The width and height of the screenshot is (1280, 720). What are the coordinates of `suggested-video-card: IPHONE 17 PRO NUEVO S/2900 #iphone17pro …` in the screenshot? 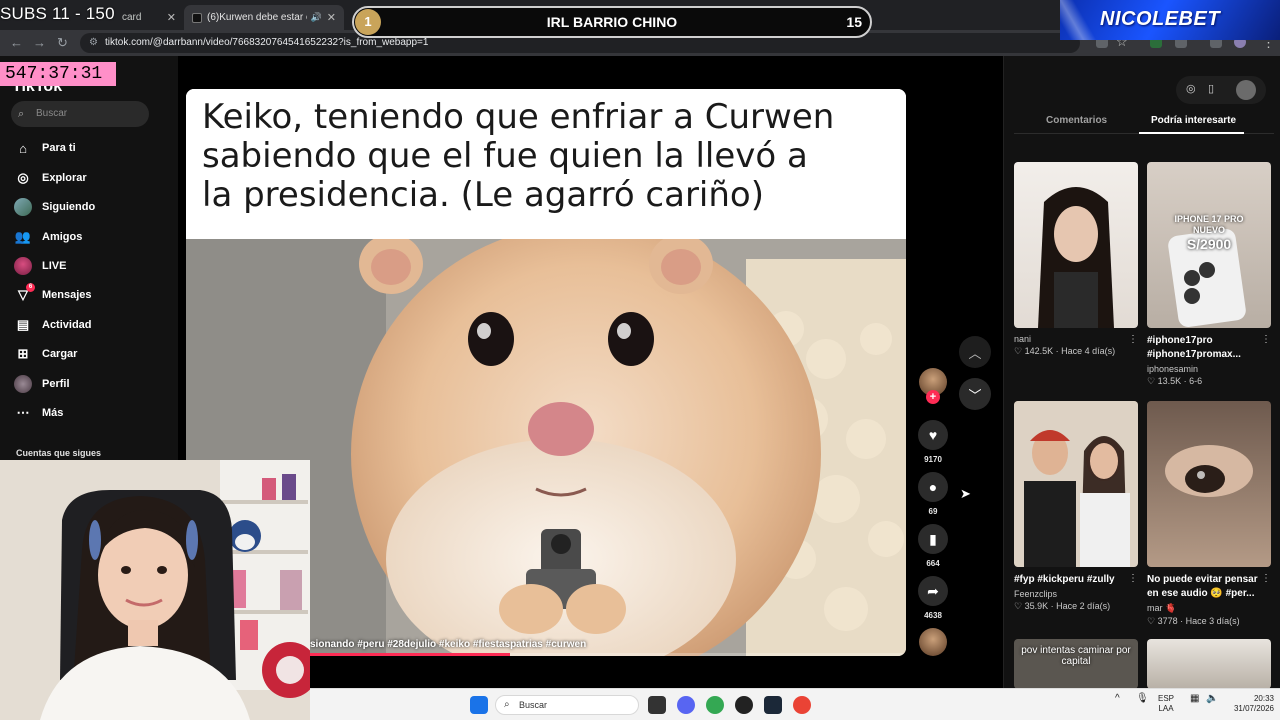 It's located at (1209, 274).